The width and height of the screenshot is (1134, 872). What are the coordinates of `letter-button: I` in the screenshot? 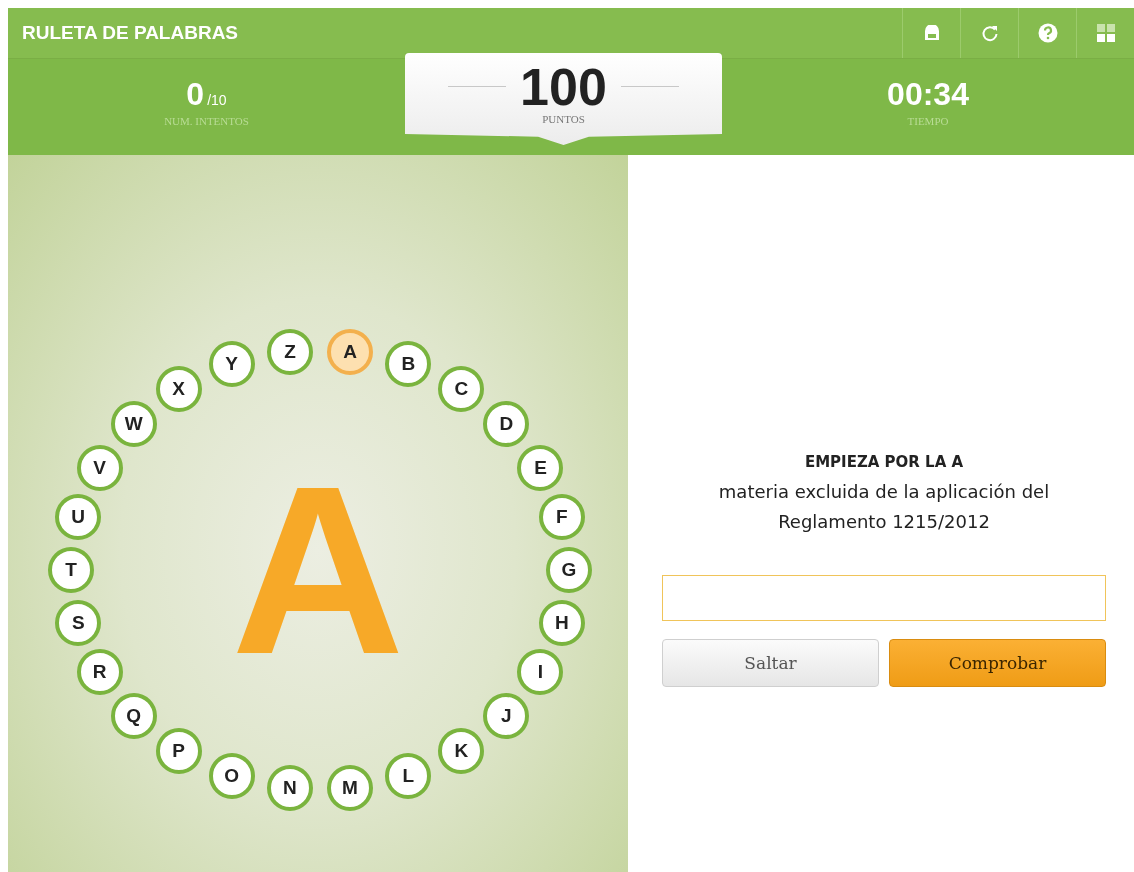 It's located at (540, 672).